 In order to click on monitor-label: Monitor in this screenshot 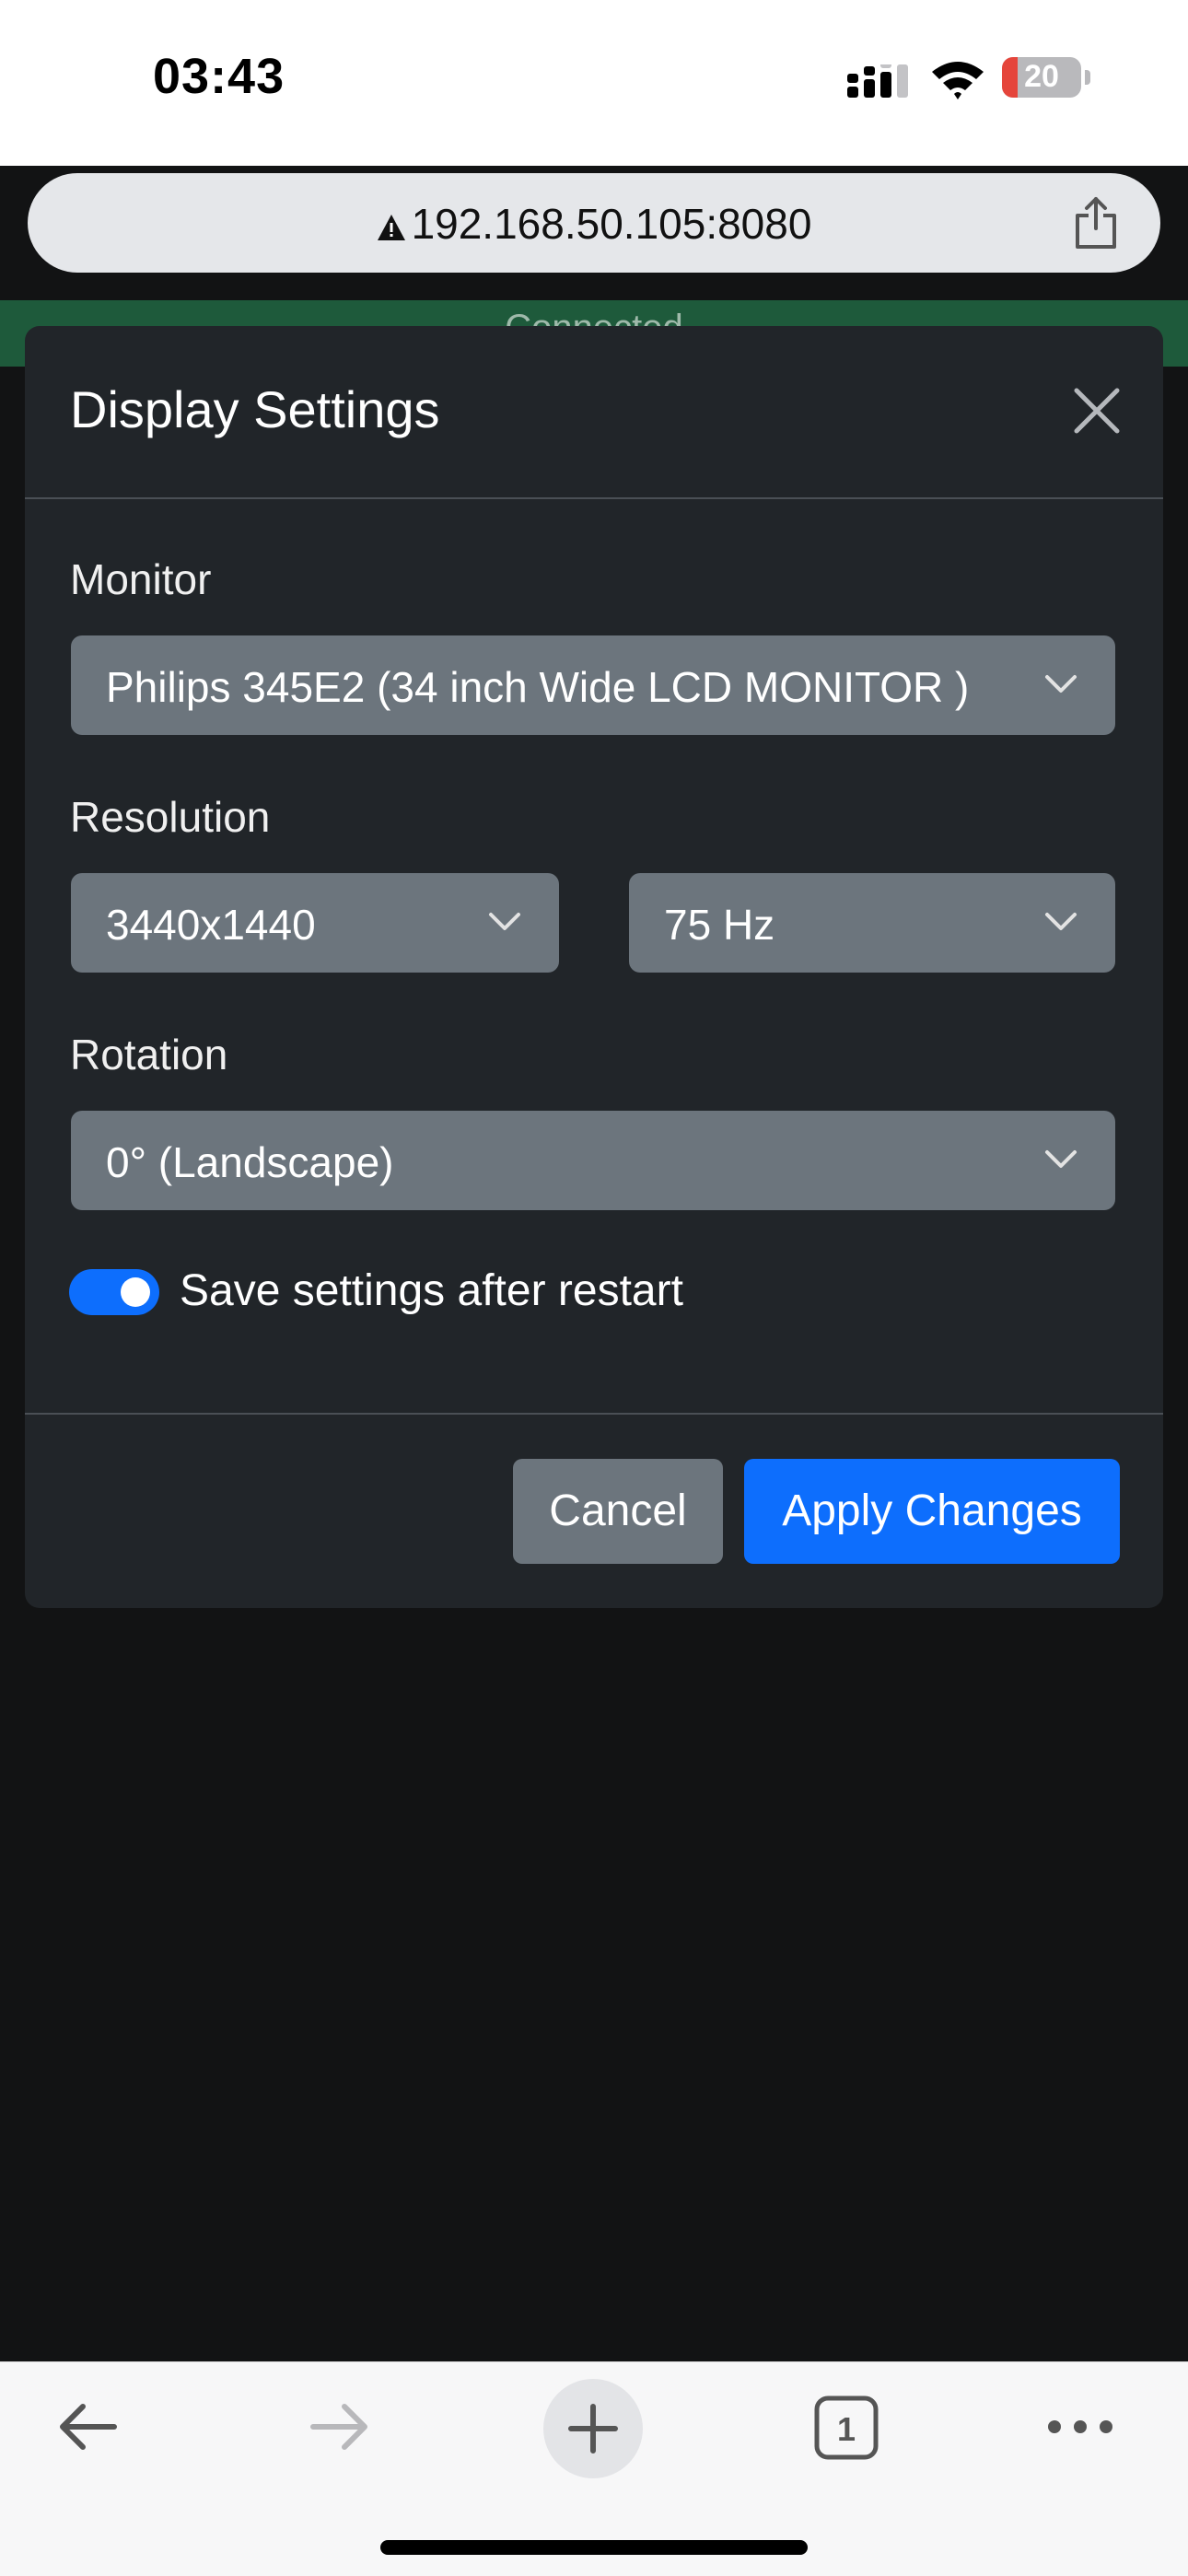, I will do `click(141, 579)`.